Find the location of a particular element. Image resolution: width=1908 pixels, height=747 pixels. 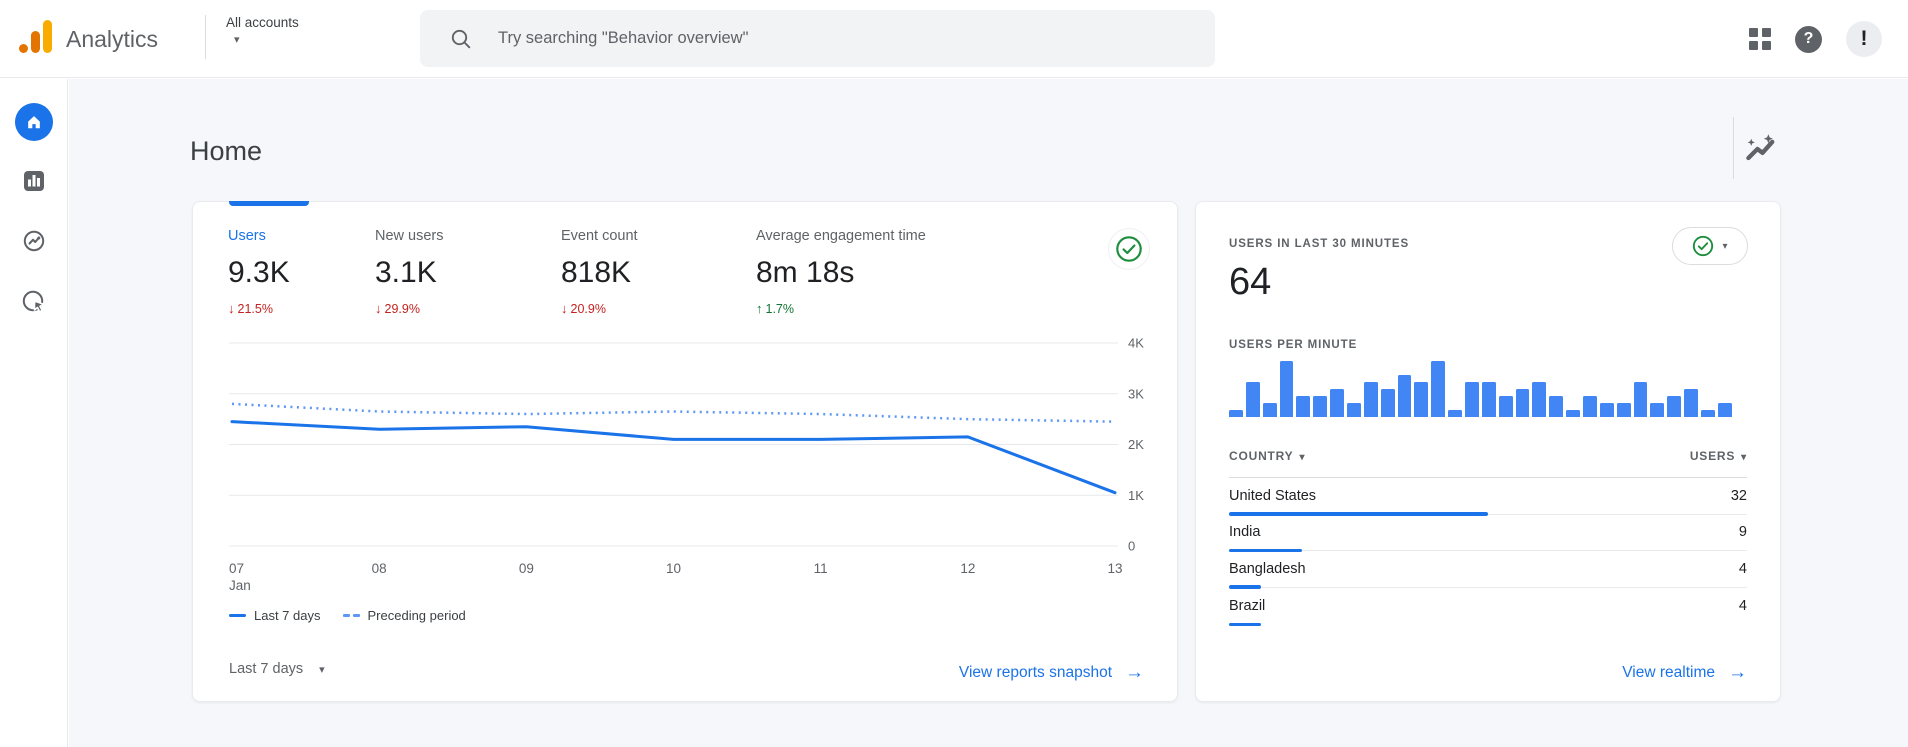

sidebar-item-advertising is located at coordinates (34, 302).